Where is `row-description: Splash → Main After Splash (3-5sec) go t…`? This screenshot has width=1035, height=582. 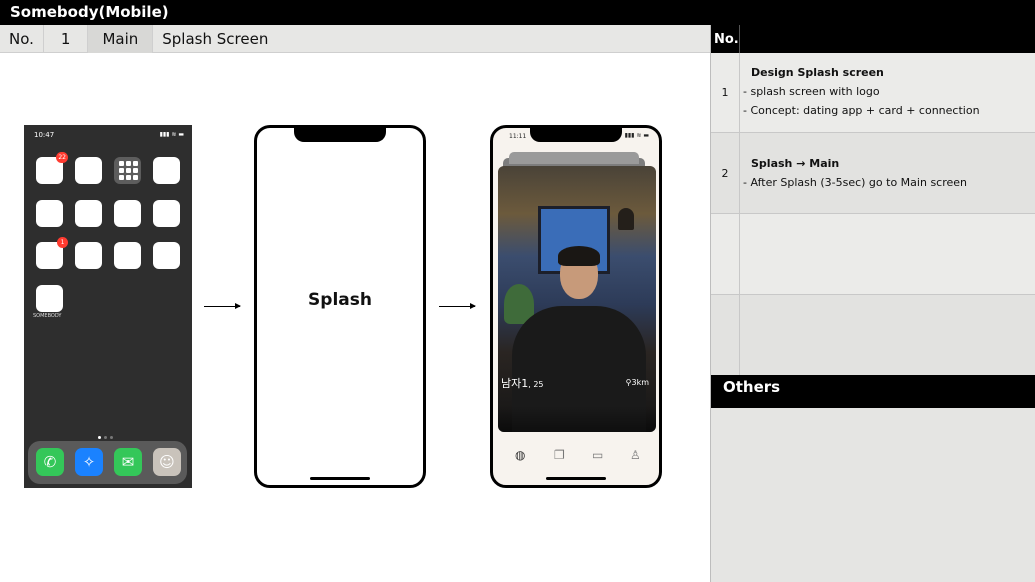 row-description: Splash → Main After Splash (3-5sec) go t… is located at coordinates (858, 176).